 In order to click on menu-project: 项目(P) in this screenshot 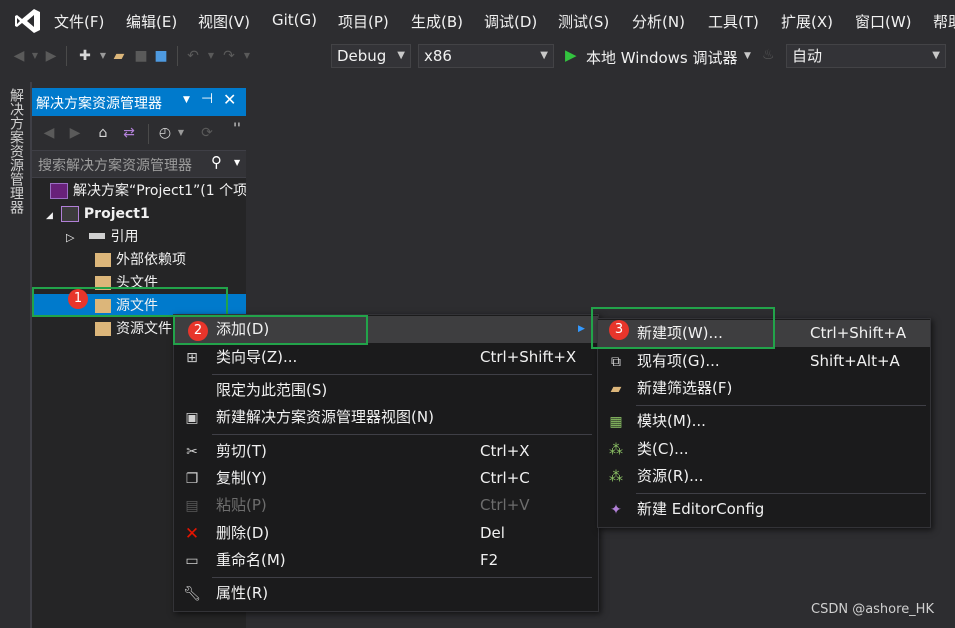, I will do `click(363, 21)`.